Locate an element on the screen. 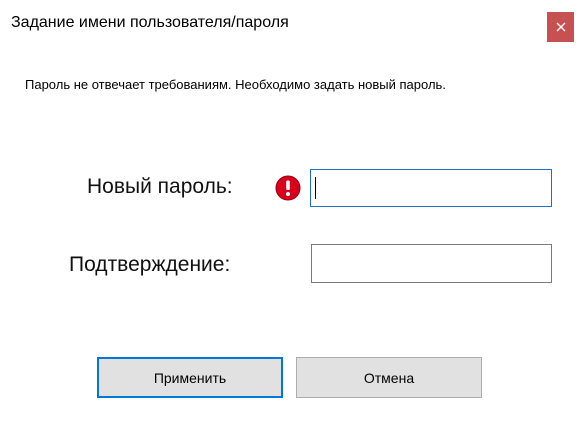  error-icon is located at coordinates (288, 188).